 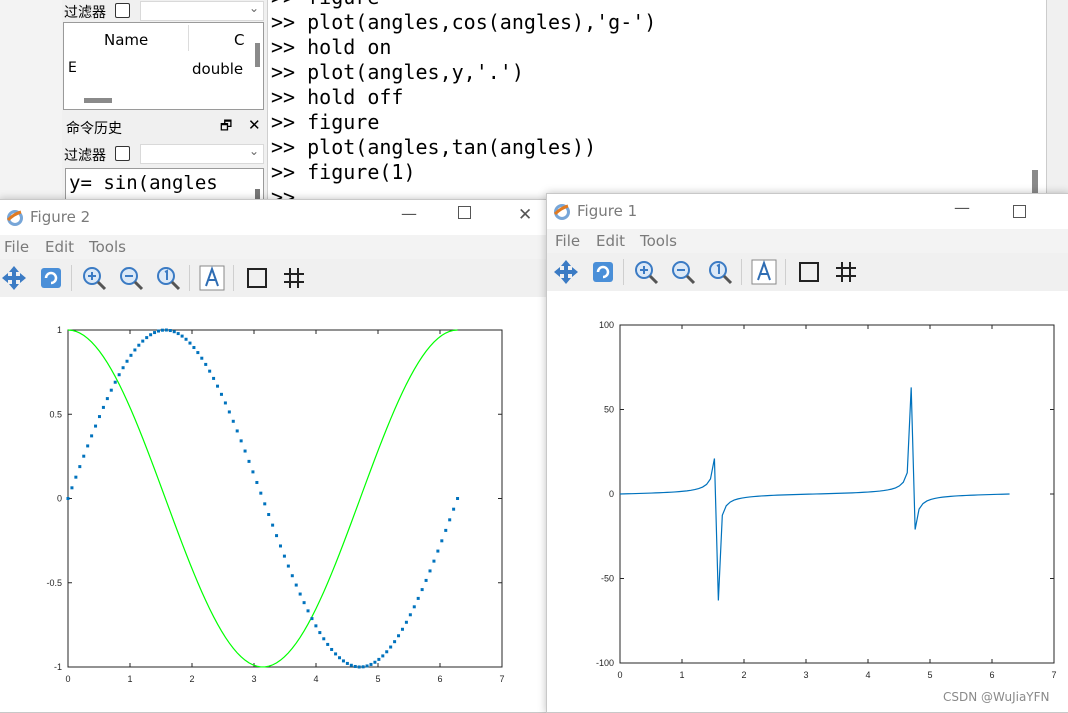 I want to click on column-header-name: Name, so click(x=126, y=40).